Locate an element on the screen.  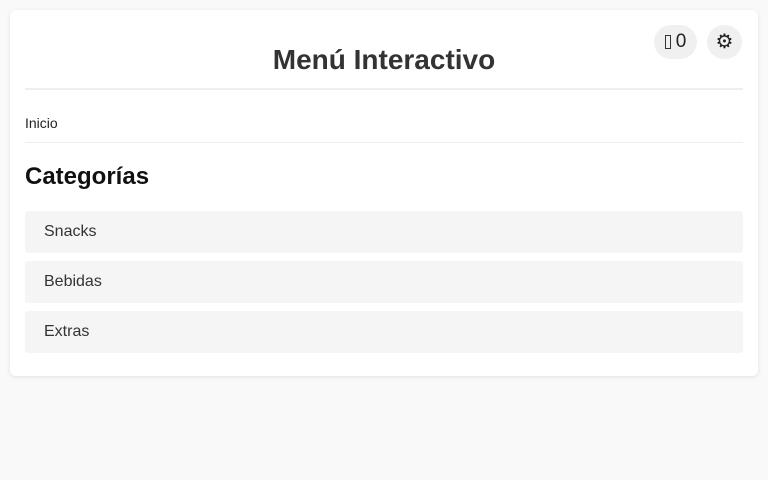
cart-button: 0 is located at coordinates (675, 42).